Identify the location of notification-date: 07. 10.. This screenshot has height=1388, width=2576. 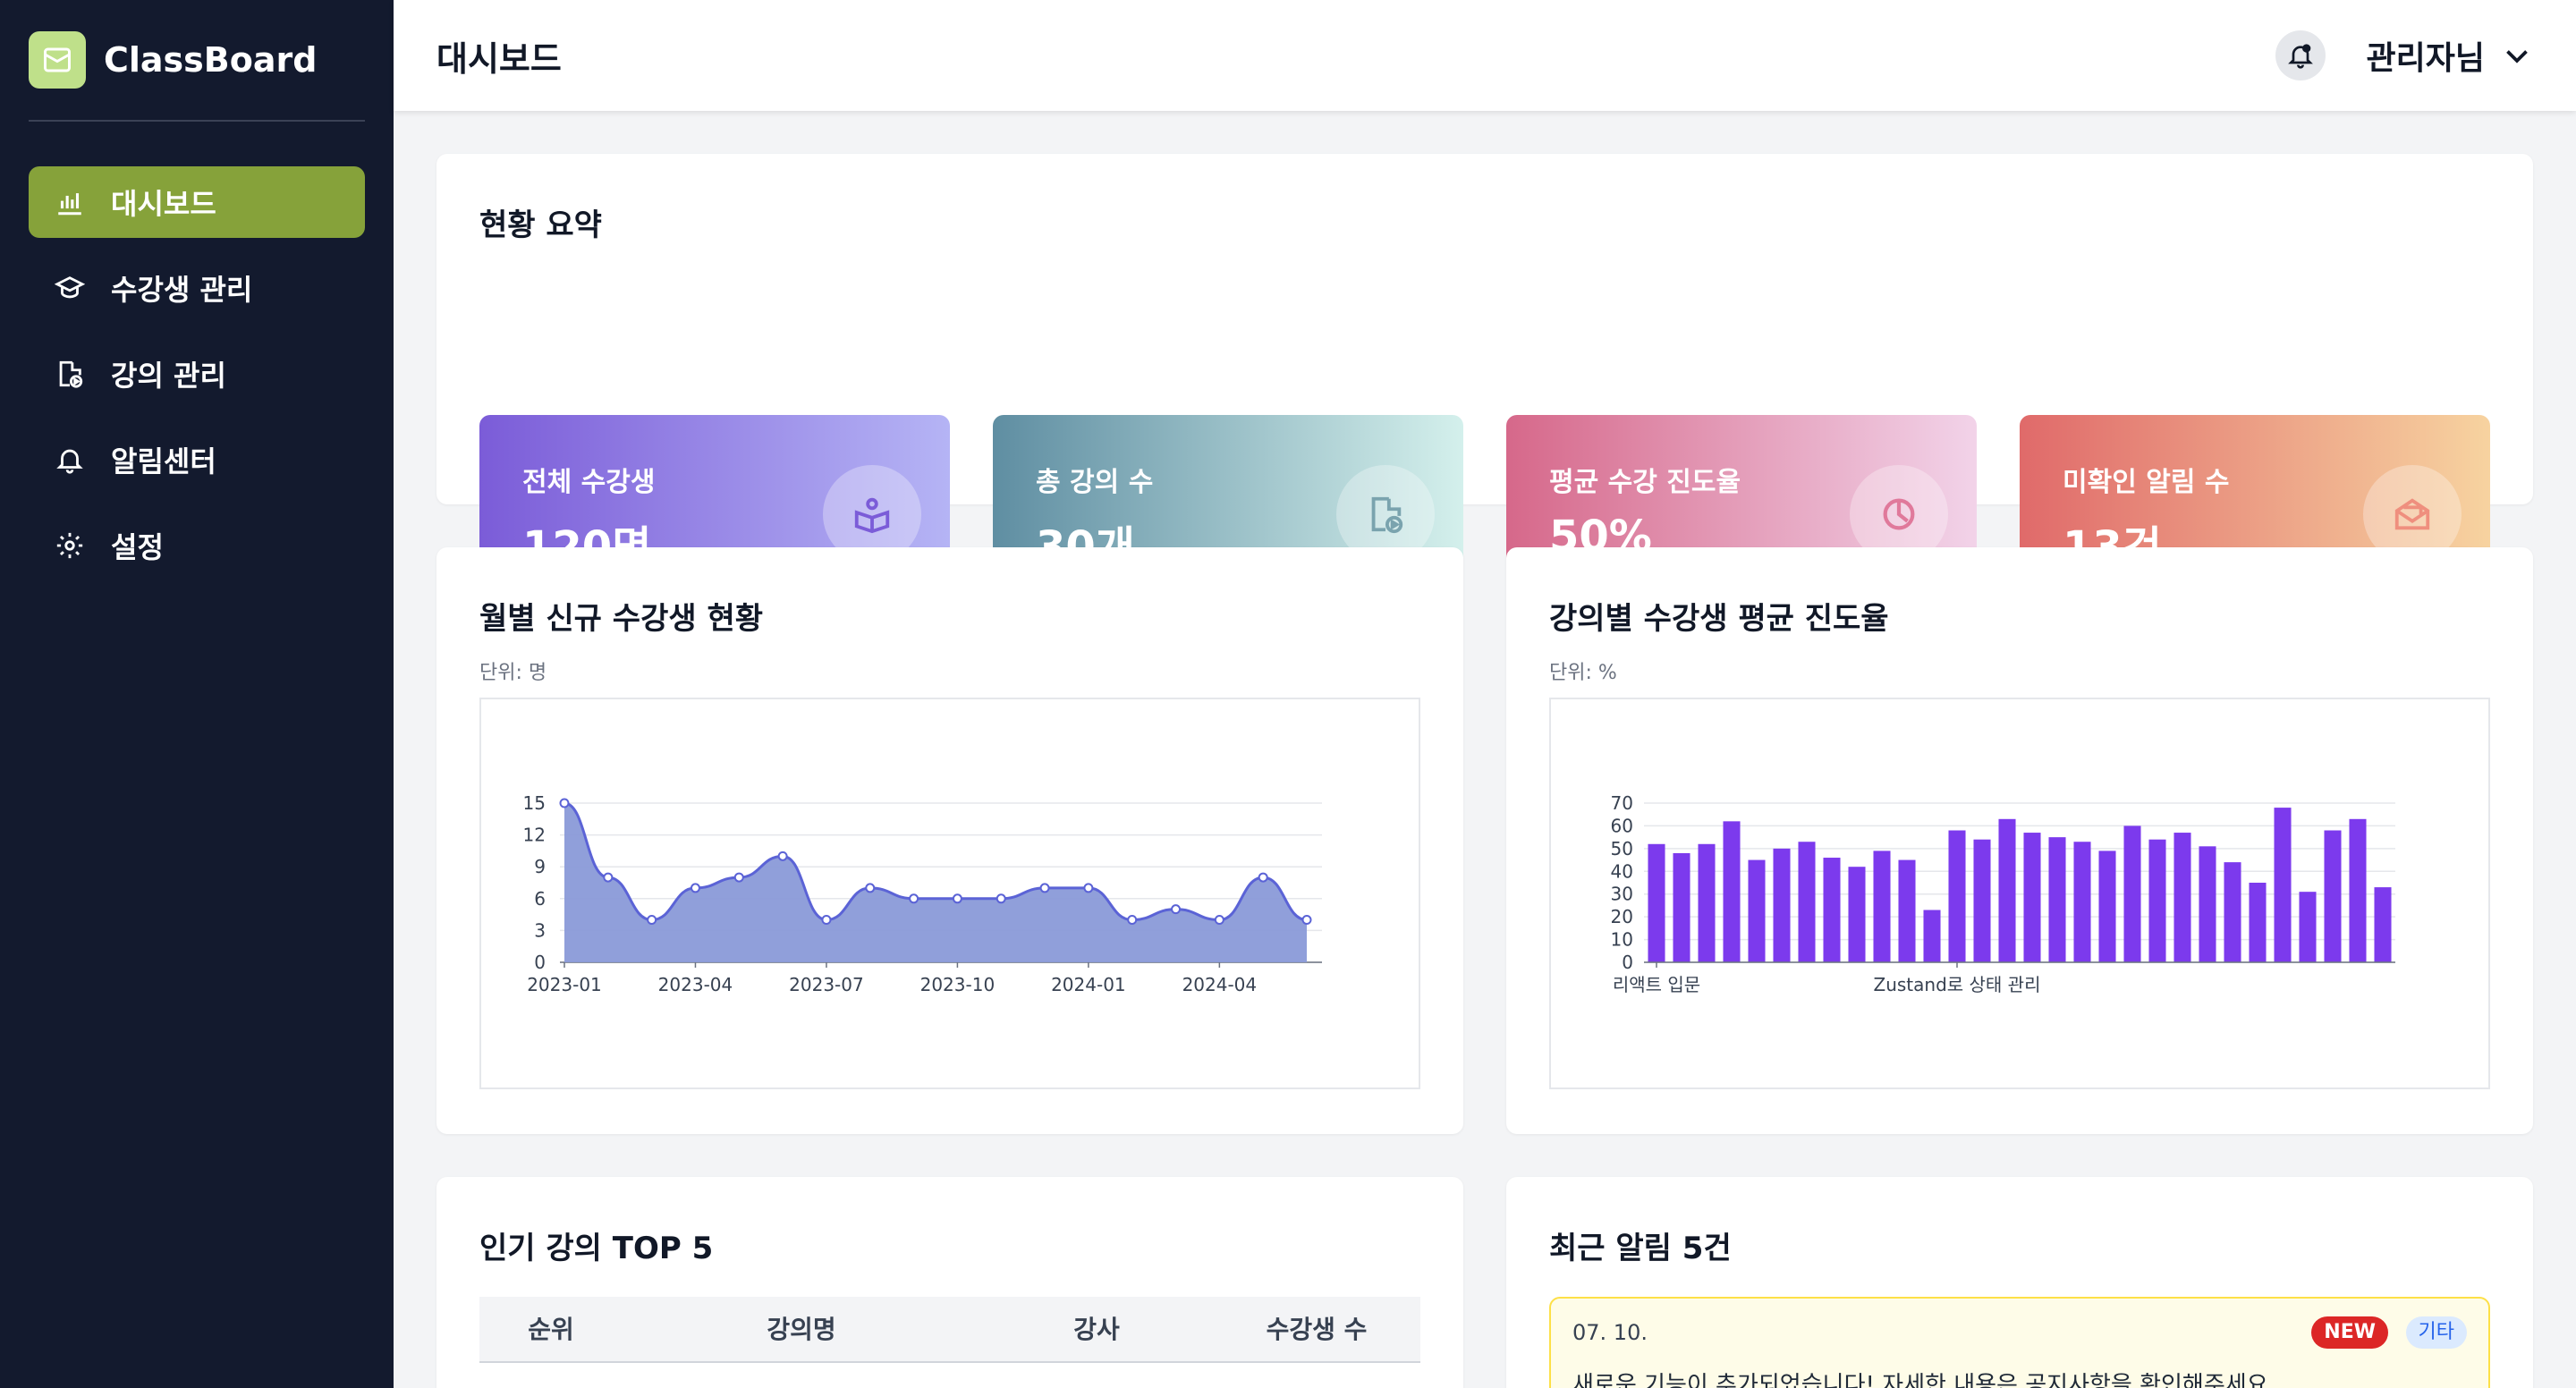
(1610, 1333).